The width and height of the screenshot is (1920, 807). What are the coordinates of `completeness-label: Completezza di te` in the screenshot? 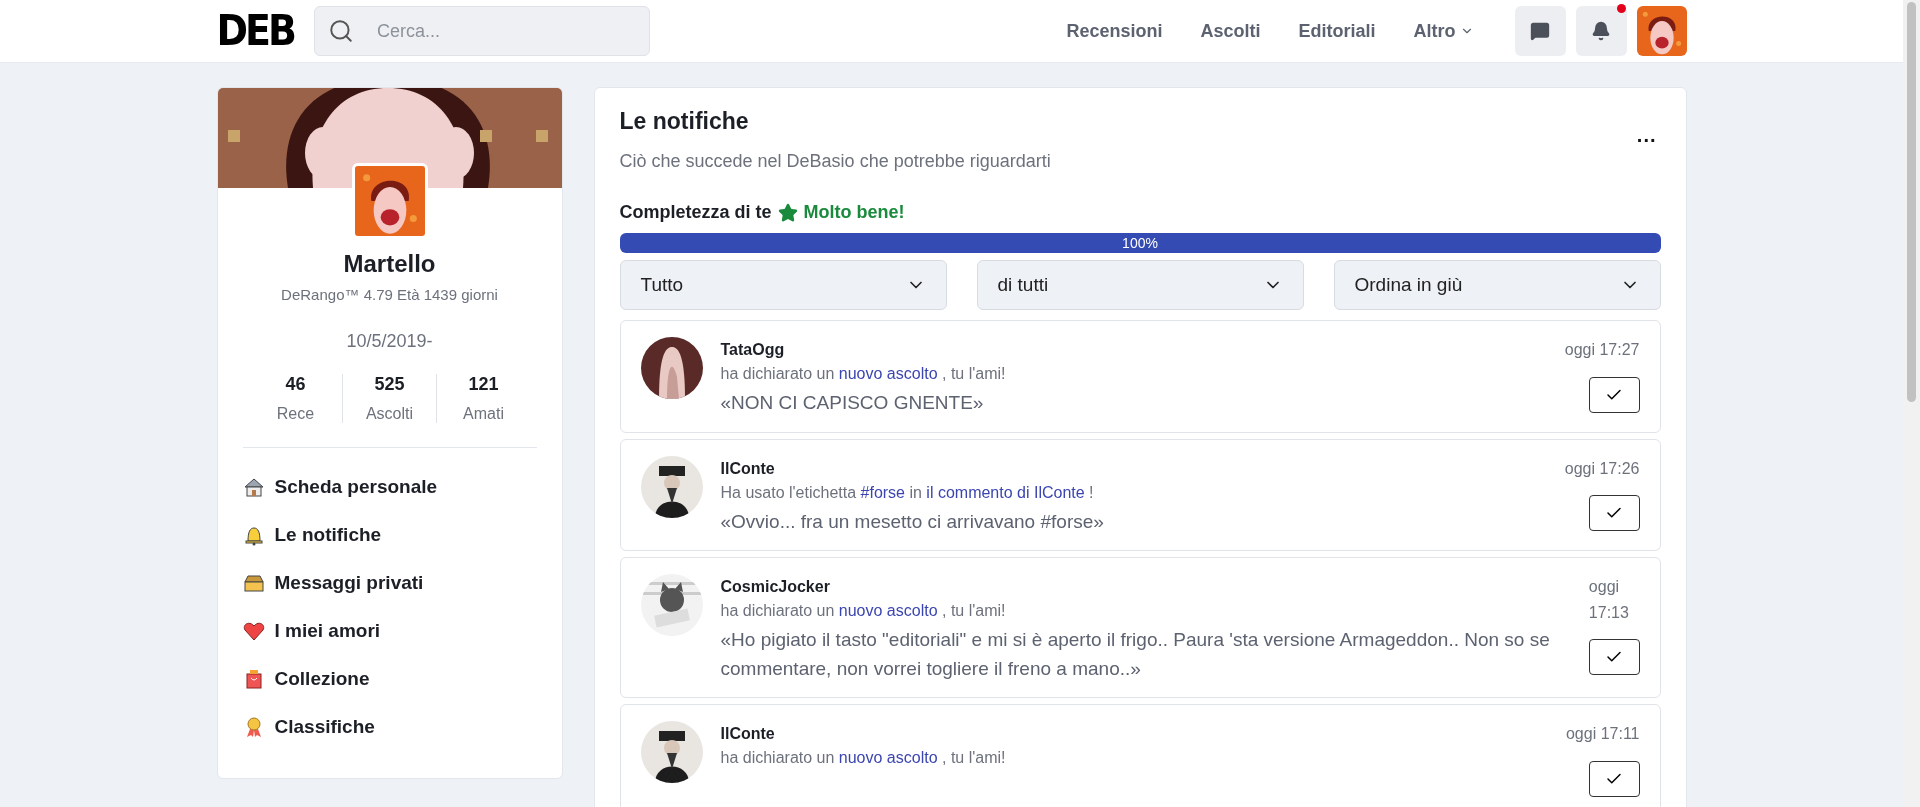 It's located at (695, 212).